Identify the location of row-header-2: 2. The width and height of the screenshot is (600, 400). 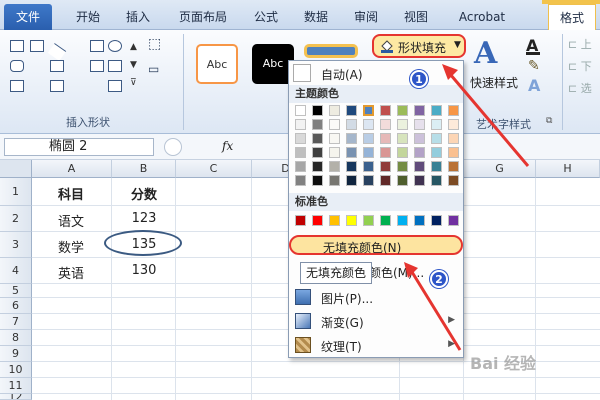
(16, 219).